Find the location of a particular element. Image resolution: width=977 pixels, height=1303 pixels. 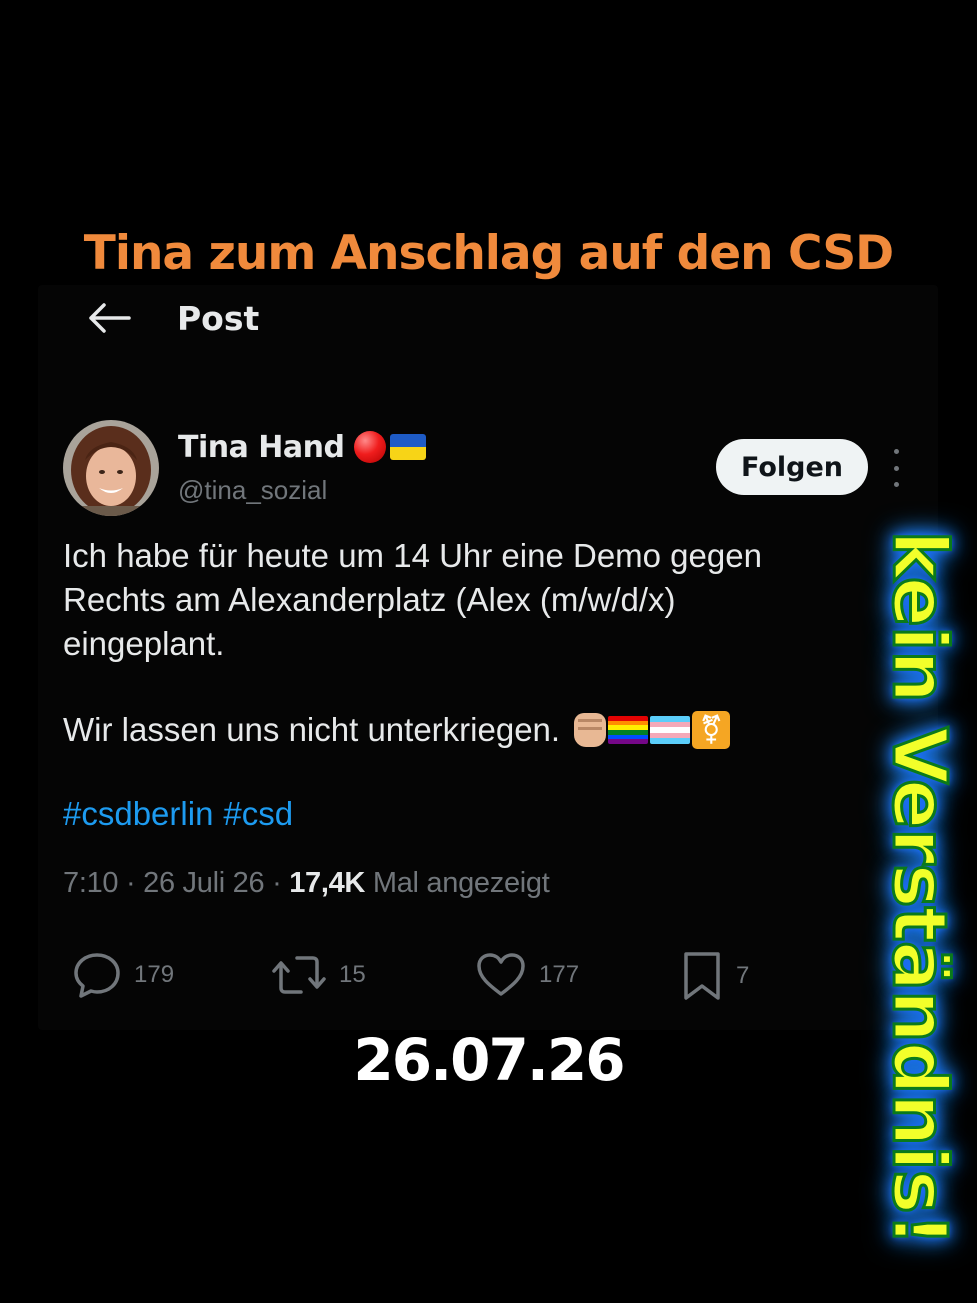

overlay-title: Tina zum Anschlag auf den CSD is located at coordinates (488, 253).